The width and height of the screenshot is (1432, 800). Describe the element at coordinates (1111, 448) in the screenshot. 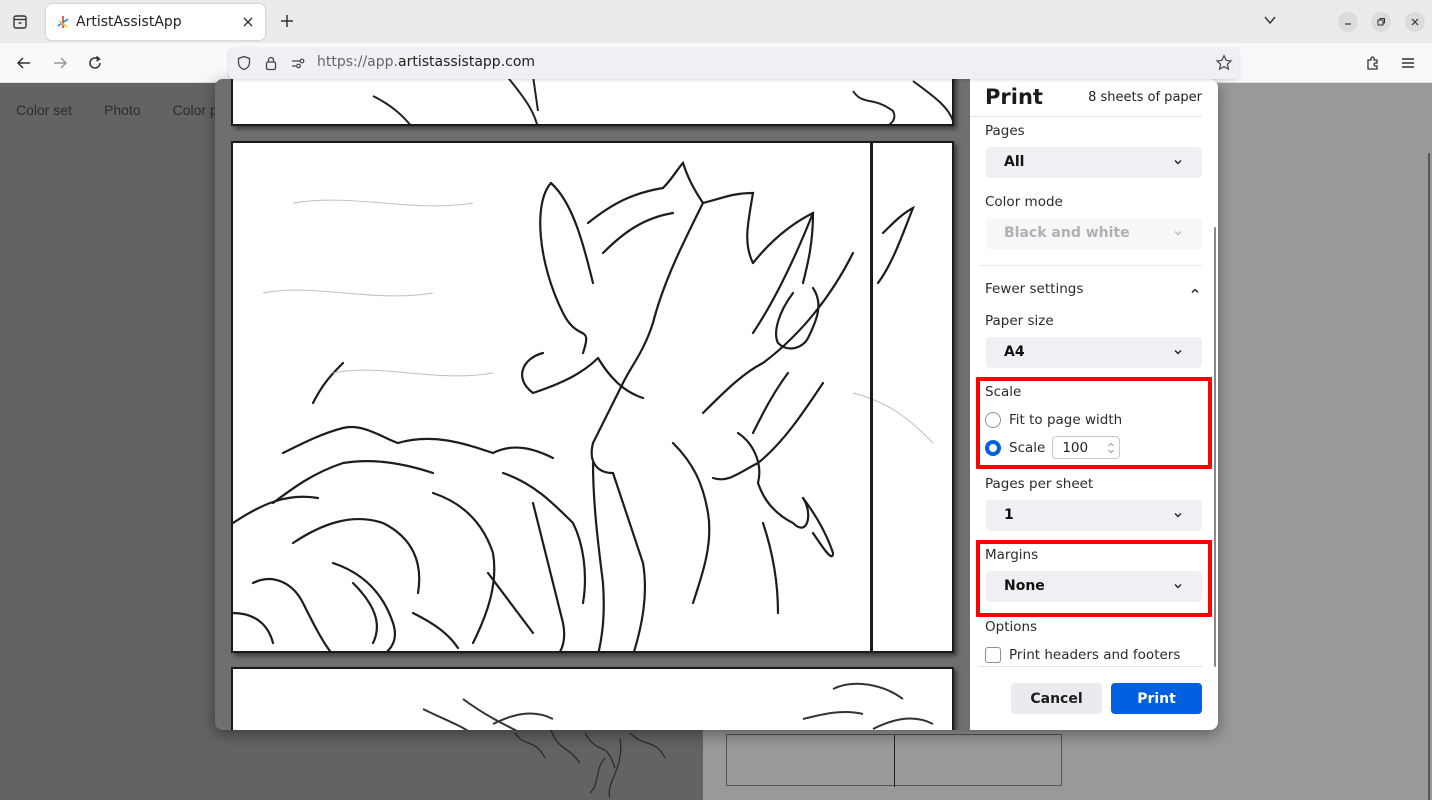

I see `spinner-icon` at that location.